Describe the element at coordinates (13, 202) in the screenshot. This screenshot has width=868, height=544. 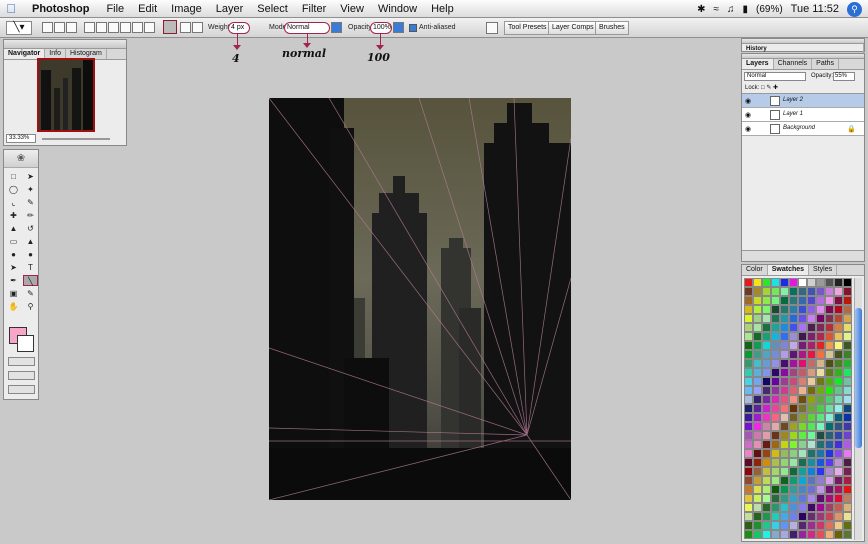
I see `crop-tool-icon: ⌞` at that location.